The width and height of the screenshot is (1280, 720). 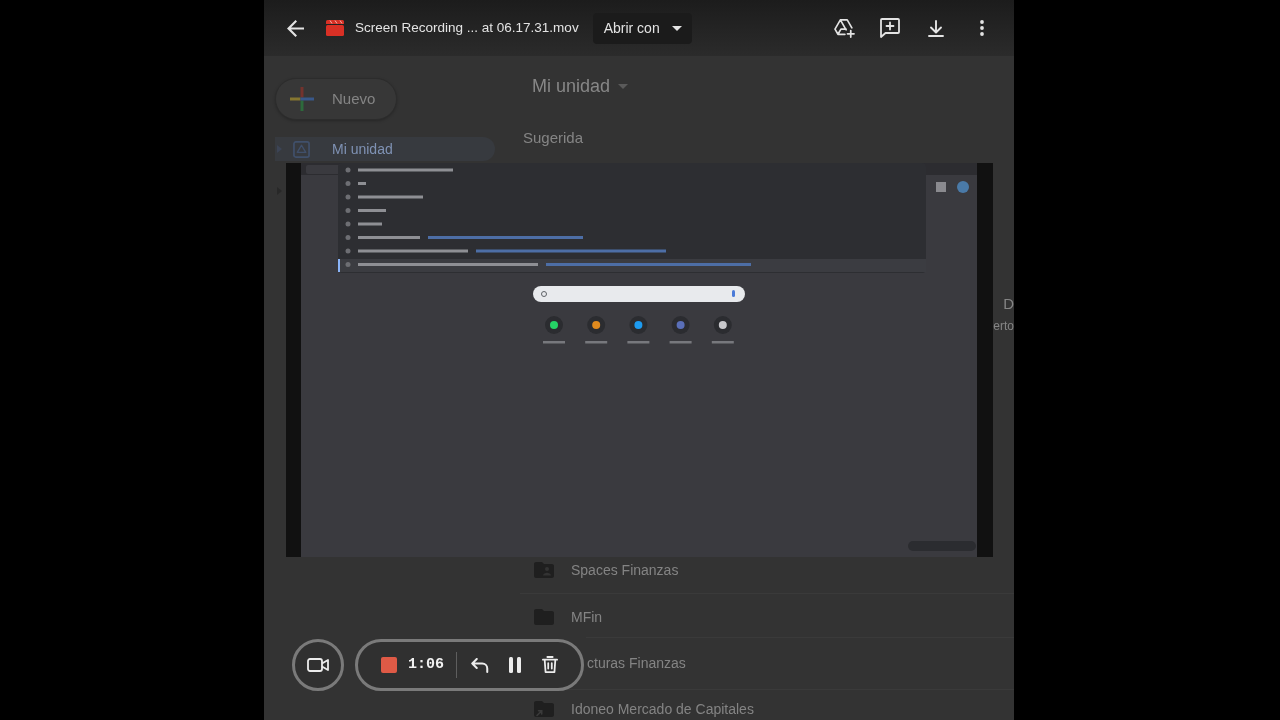 I want to click on shortcut-folder-icon, so click(x=544, y=709).